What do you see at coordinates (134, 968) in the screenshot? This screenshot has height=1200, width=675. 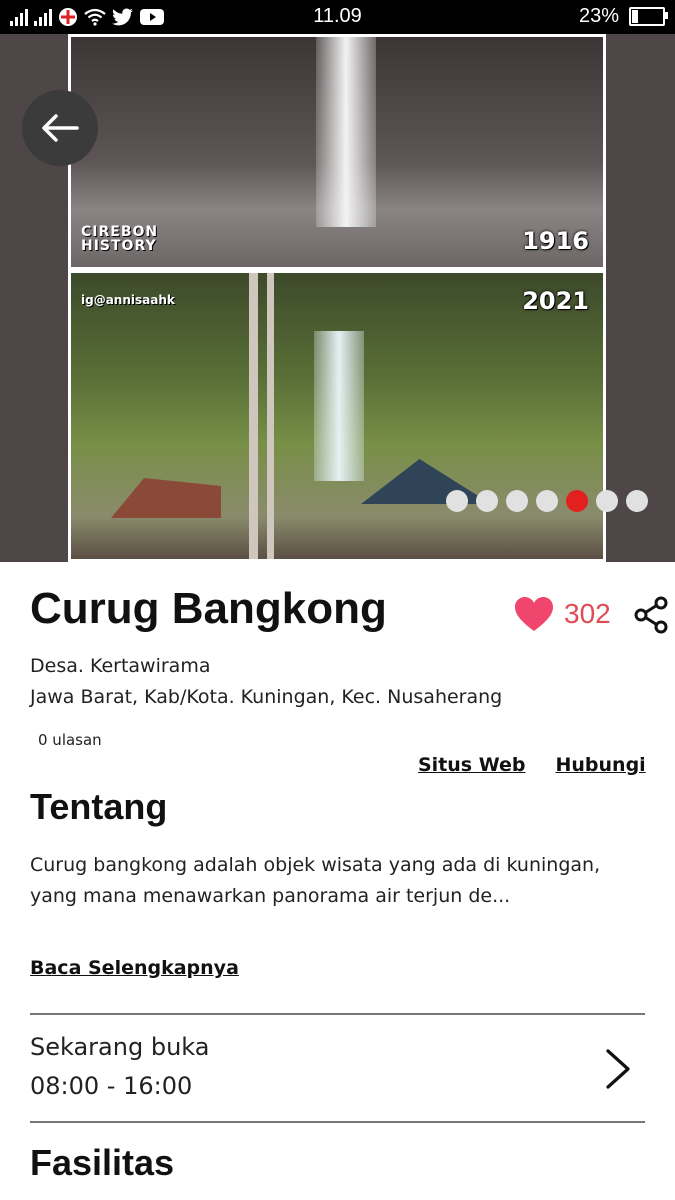 I see `read-more-link: Baca Selengkapnya` at bounding box center [134, 968].